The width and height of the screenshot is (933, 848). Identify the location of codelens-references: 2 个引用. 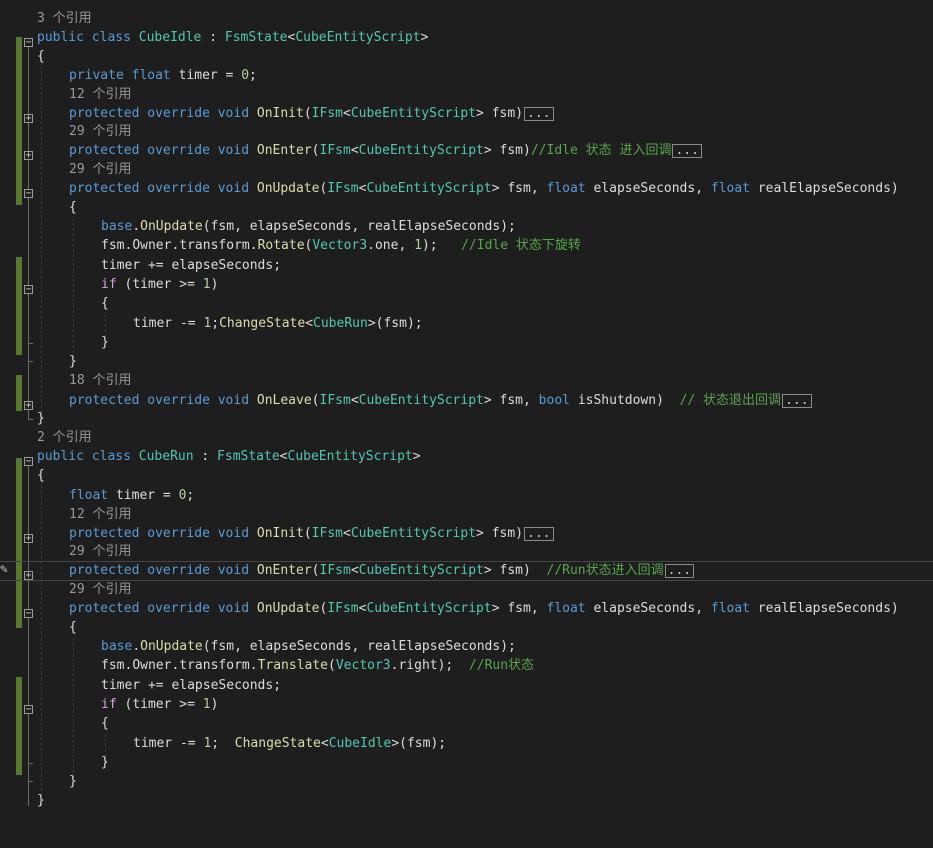
(64, 437).